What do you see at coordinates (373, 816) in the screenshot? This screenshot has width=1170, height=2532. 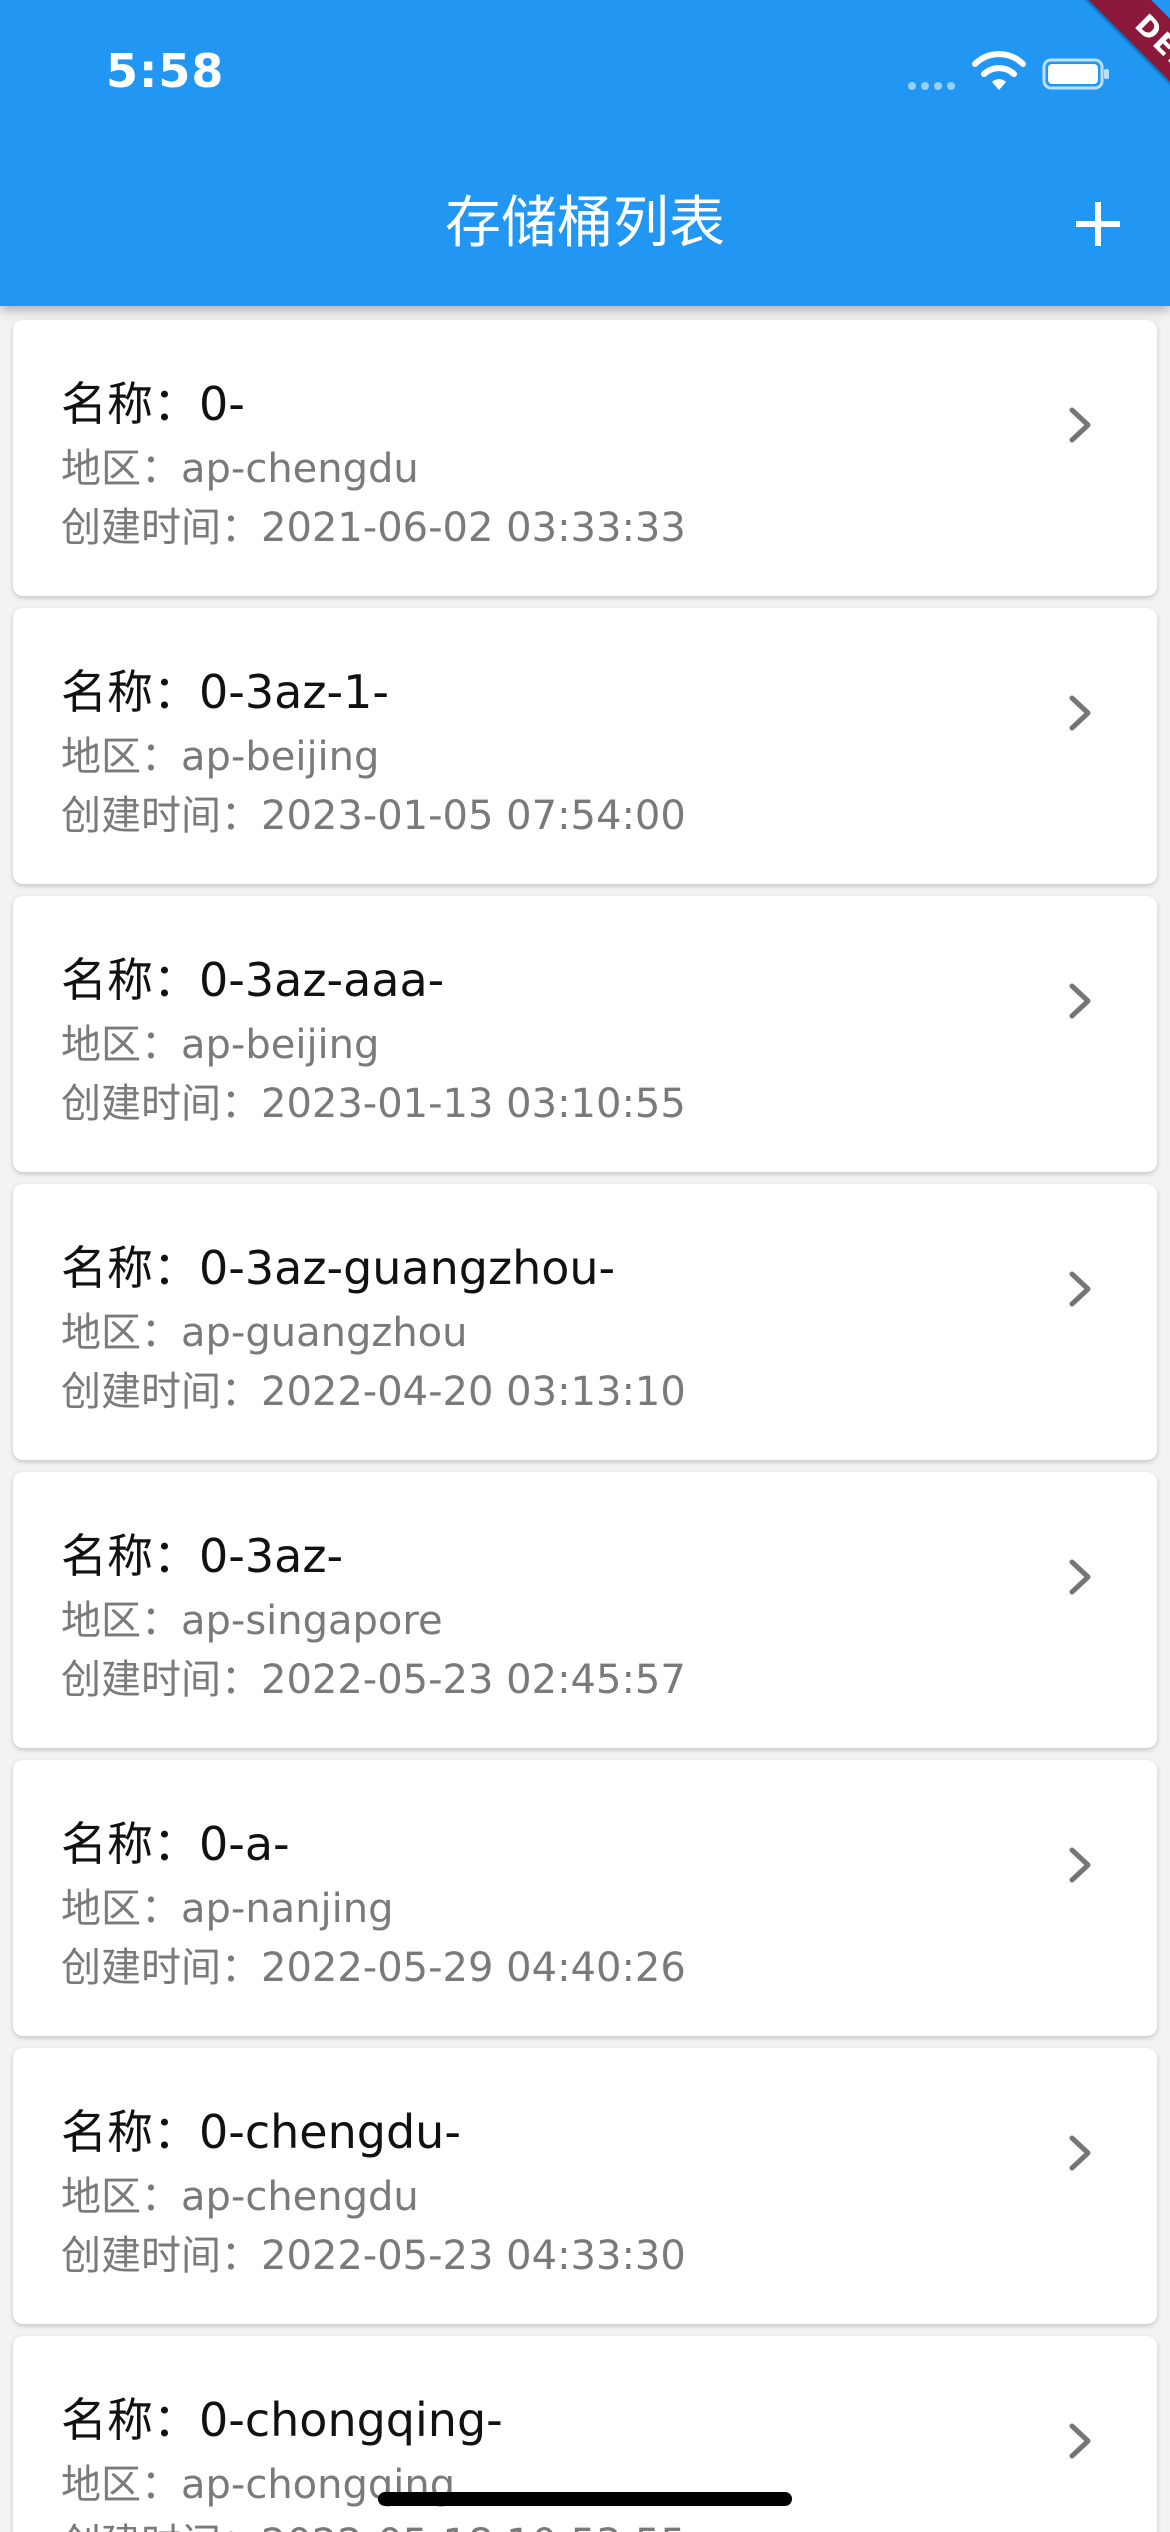 I see `bucket-created-time: 创建时间：2023-01-05 07:54:00` at bounding box center [373, 816].